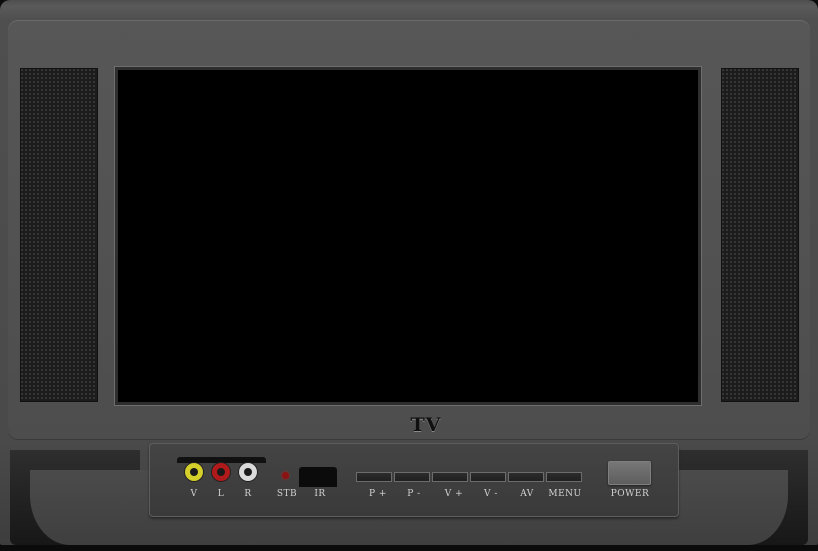 Image resolution: width=818 pixels, height=551 pixels. Describe the element at coordinates (194, 472) in the screenshot. I see `video-input-jack` at that location.